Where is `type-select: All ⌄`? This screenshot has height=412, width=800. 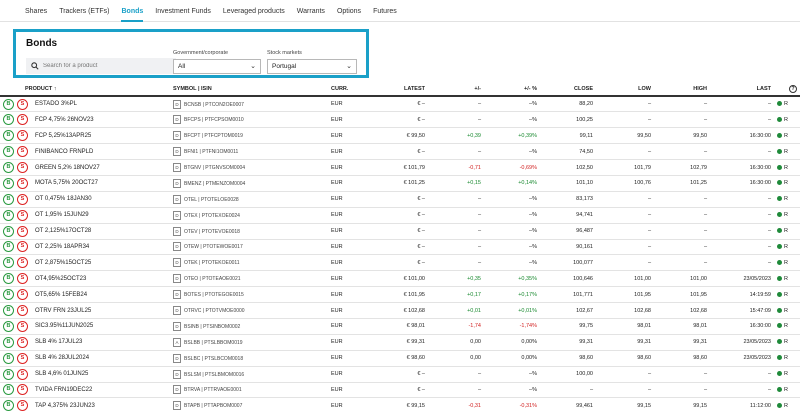 type-select: All ⌄ is located at coordinates (217, 66).